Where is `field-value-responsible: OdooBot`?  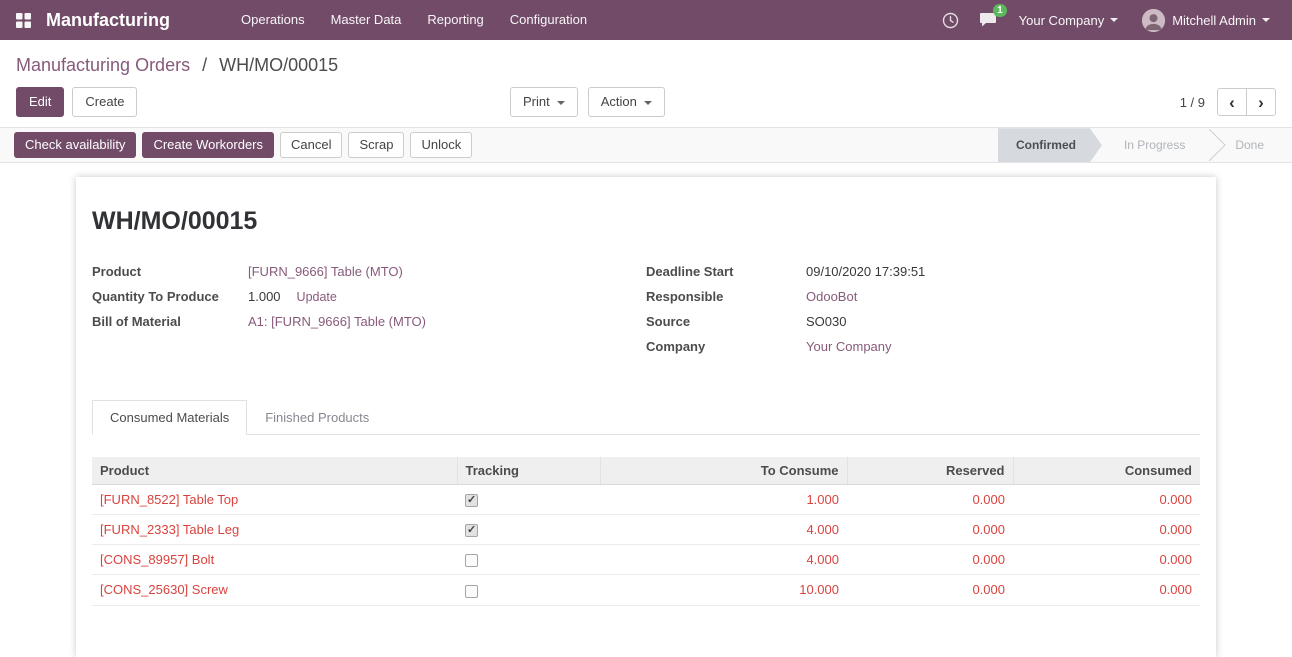
field-value-responsible: OdooBot is located at coordinates (831, 296).